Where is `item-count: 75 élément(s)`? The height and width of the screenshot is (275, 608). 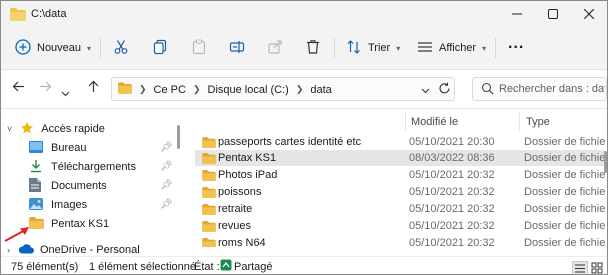 item-count: 75 élément(s) is located at coordinates (45, 267).